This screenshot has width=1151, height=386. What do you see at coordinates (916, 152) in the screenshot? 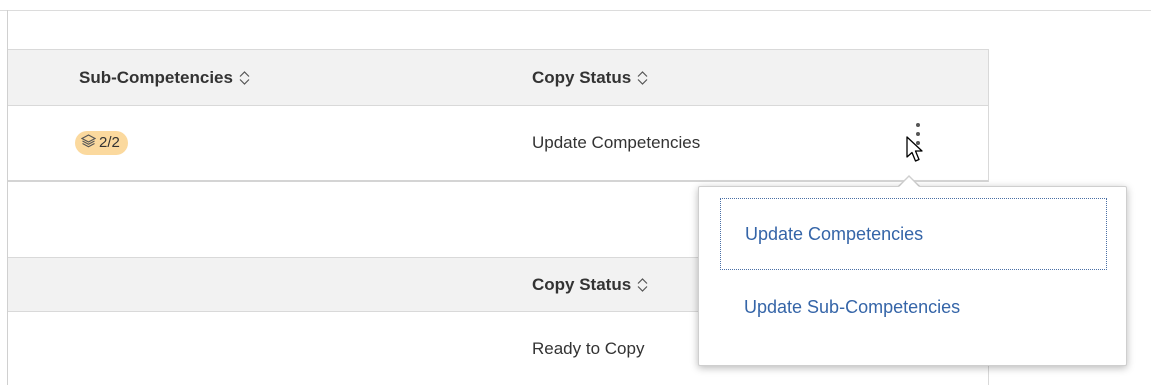
I see `mouse-pointer-icon` at bounding box center [916, 152].